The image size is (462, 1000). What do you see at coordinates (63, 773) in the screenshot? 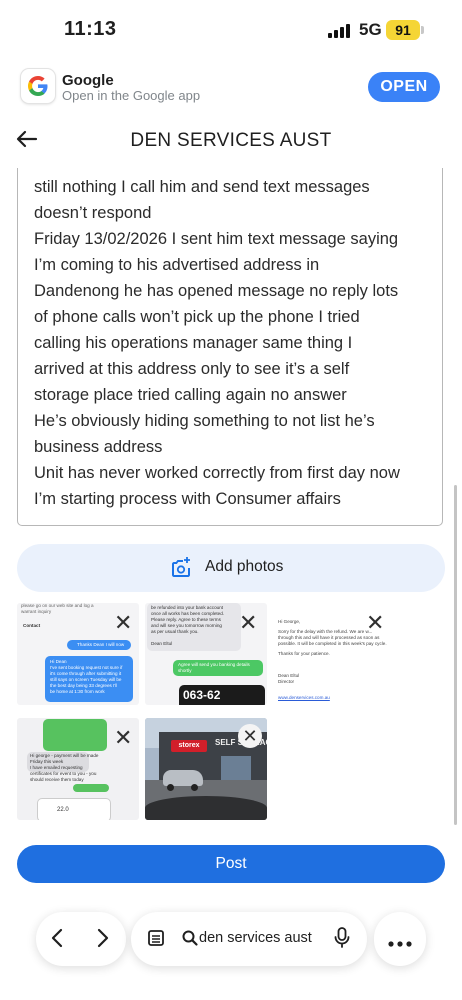
I see `photo-text: certificates for event to you - you` at bounding box center [63, 773].